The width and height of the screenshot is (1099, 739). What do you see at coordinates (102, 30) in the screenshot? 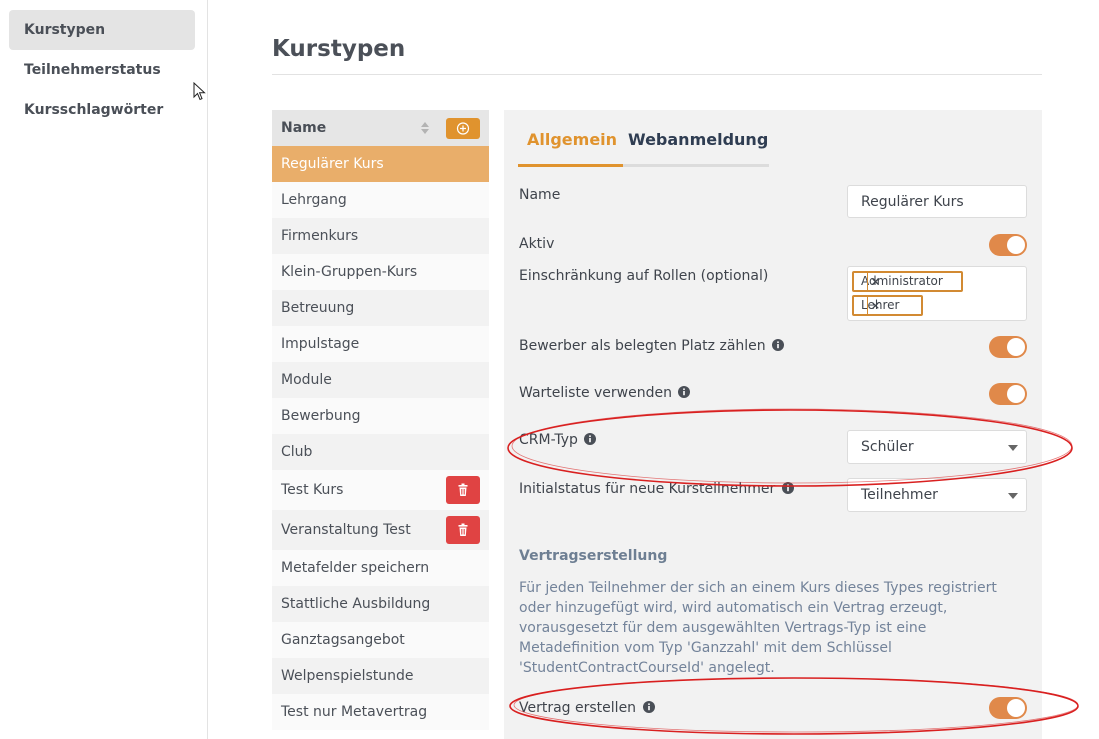
I see `sidebar-item-kurstypen: Kurstypen` at bounding box center [102, 30].